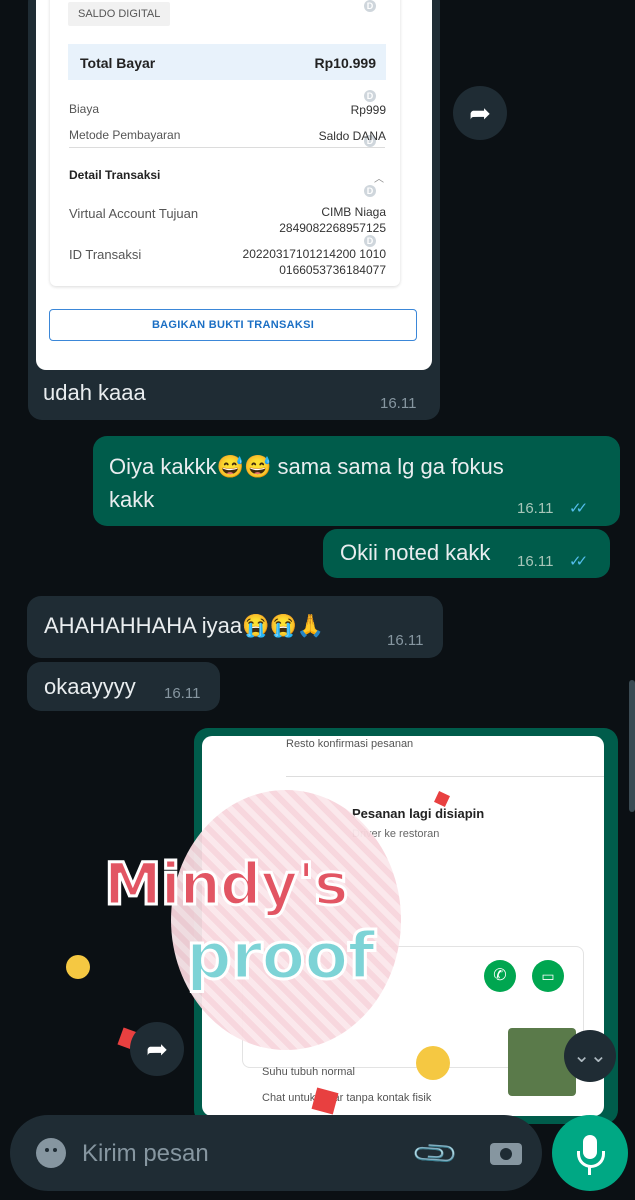 Image resolution: width=635 pixels, height=1200 pixels. Describe the element at coordinates (115, 175) in the screenshot. I see `detail-title: Detail Transaksi` at that location.